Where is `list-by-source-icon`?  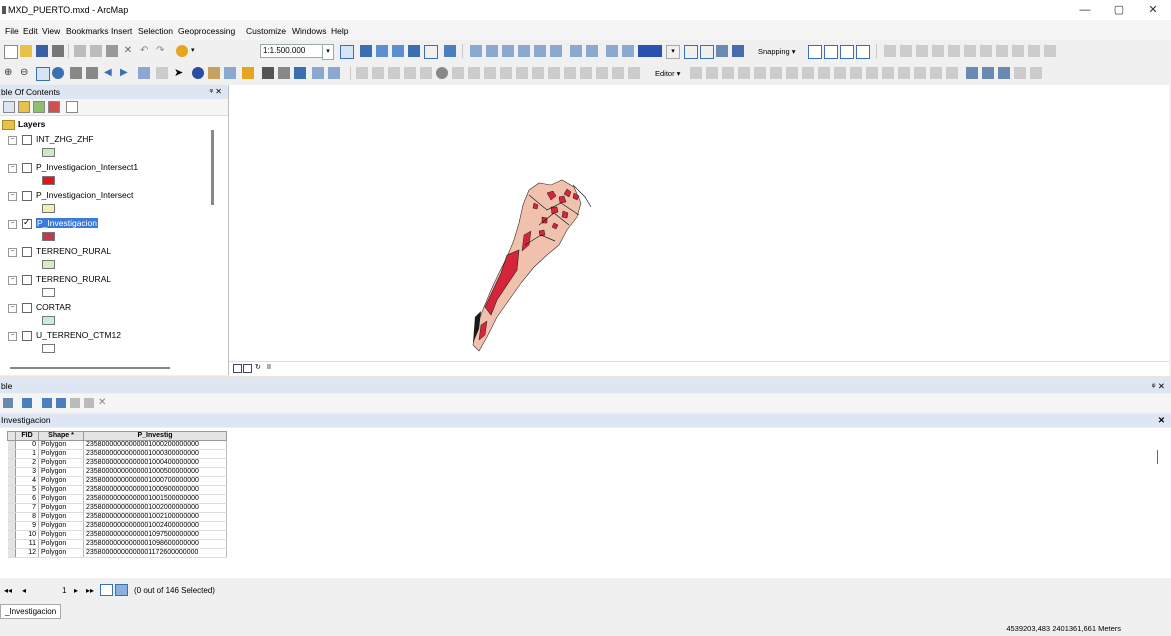
list-by-source-icon is located at coordinates (24, 107).